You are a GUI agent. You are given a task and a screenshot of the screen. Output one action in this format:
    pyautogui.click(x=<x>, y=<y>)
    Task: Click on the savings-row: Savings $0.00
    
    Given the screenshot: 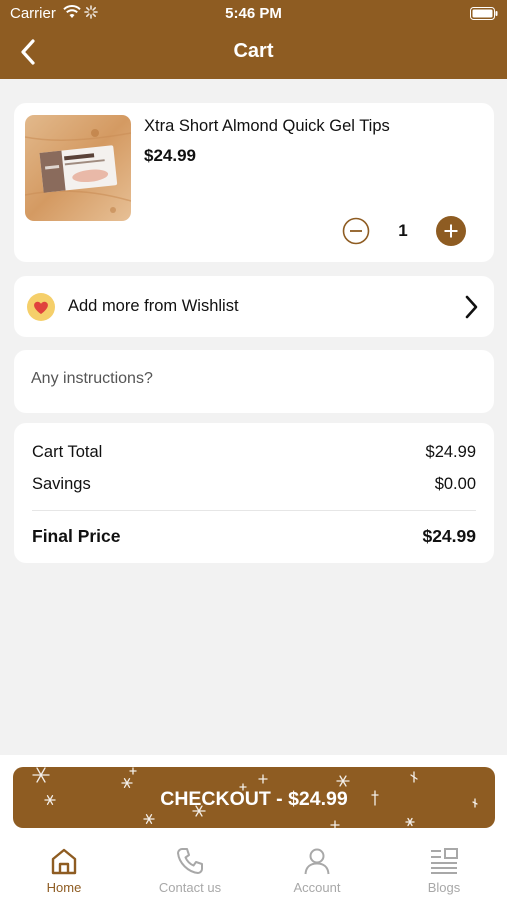 What is the action you would take?
    pyautogui.click(x=254, y=484)
    